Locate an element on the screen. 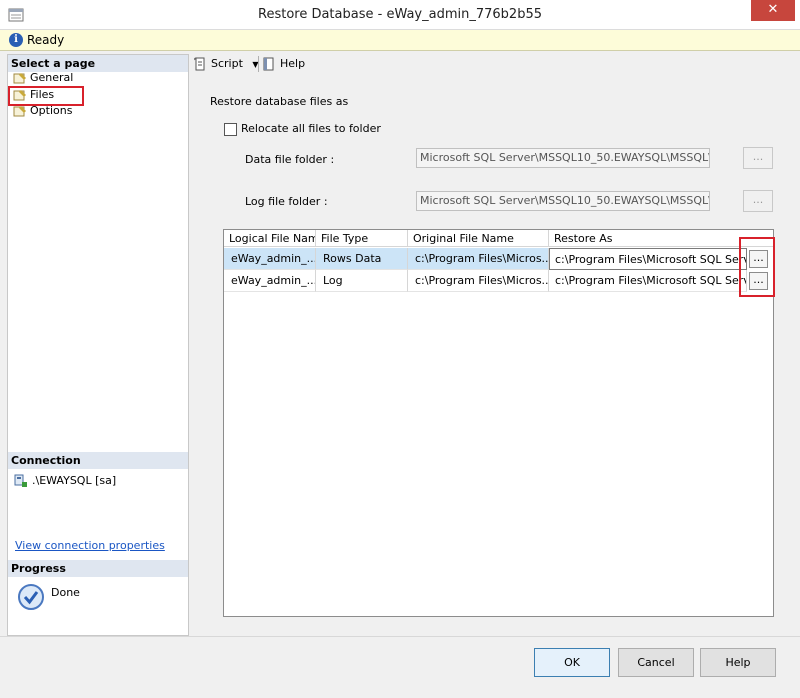  connection-header: Connection is located at coordinates (98, 460).